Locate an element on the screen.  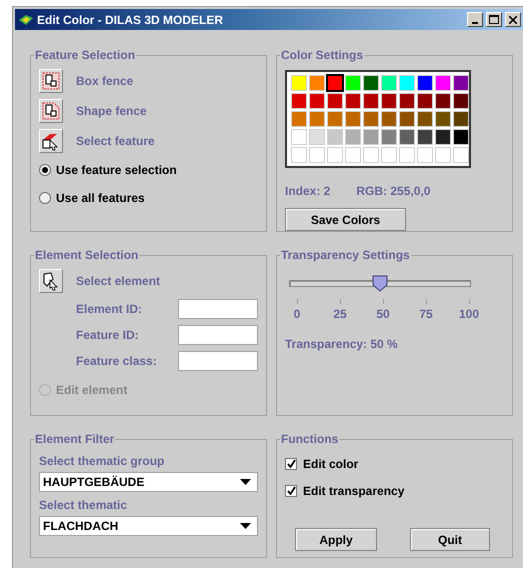
panel-title: Element Filter is located at coordinates (75, 439).